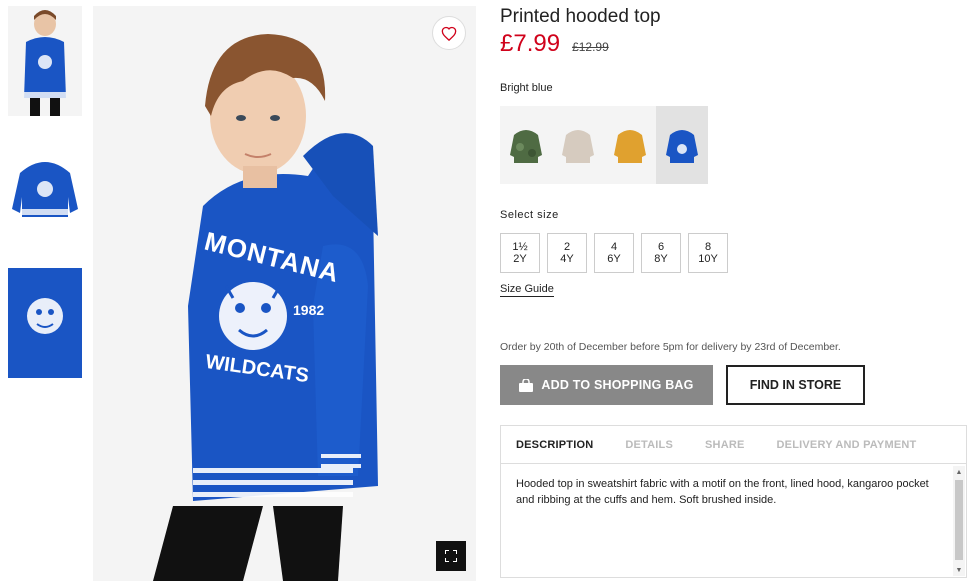  What do you see at coordinates (661, 247) in the screenshot?
I see `size-number: 6` at bounding box center [661, 247].